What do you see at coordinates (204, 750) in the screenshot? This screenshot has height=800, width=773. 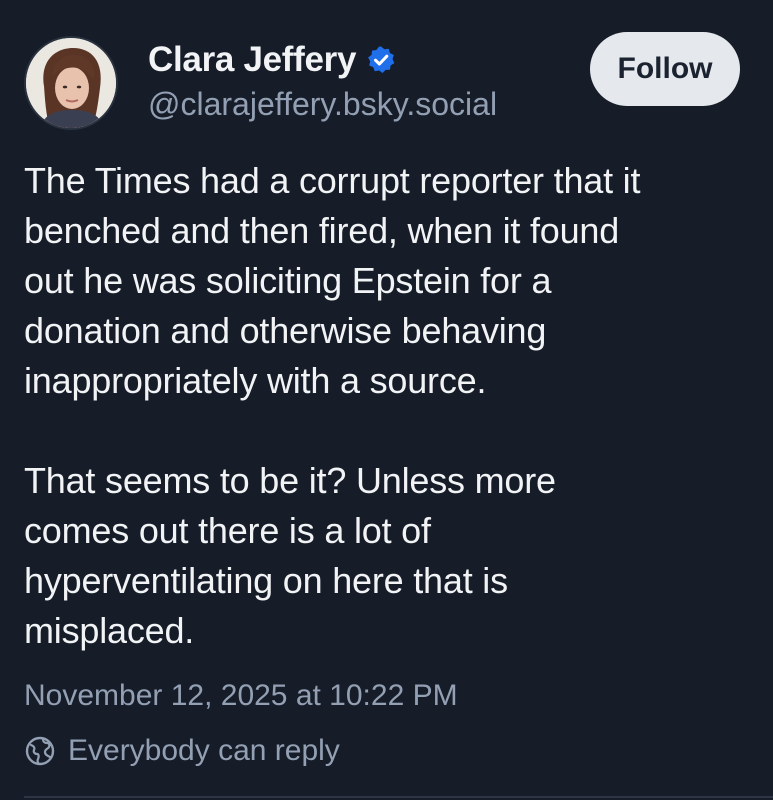 I see `reply-setting-label: Everybody can reply` at bounding box center [204, 750].